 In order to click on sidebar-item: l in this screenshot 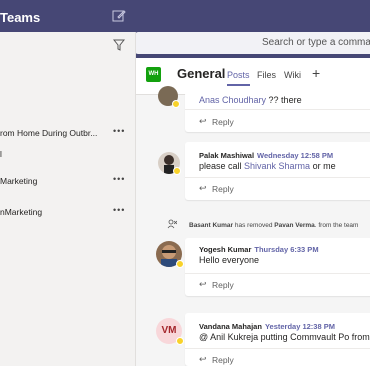, I will do `click(1, 154)`.